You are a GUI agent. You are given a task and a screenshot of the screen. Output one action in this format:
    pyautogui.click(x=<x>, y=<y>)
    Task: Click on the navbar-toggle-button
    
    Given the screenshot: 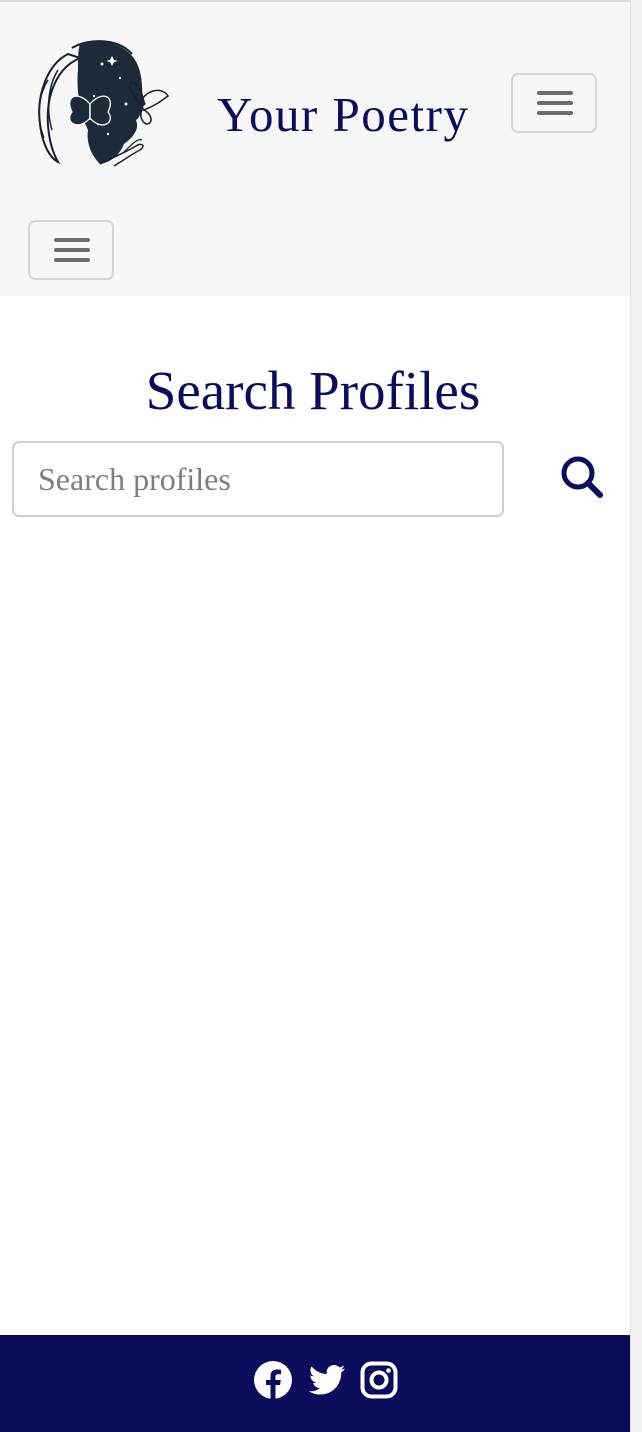 What is the action you would take?
    pyautogui.click(x=554, y=103)
    